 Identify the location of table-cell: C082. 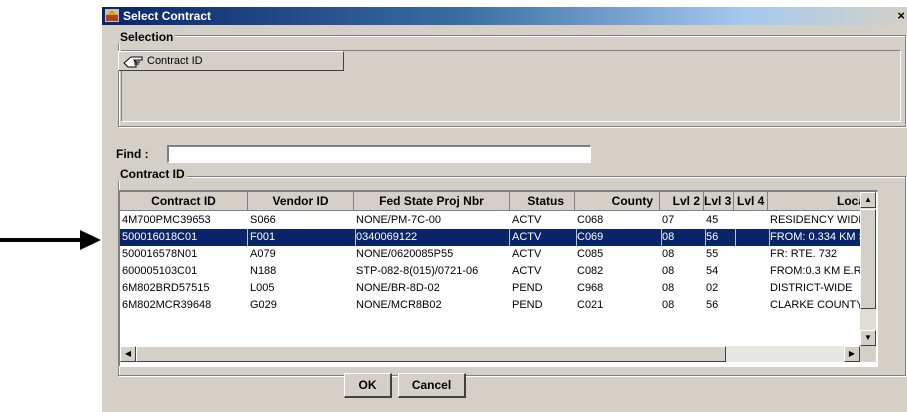
(590, 271).